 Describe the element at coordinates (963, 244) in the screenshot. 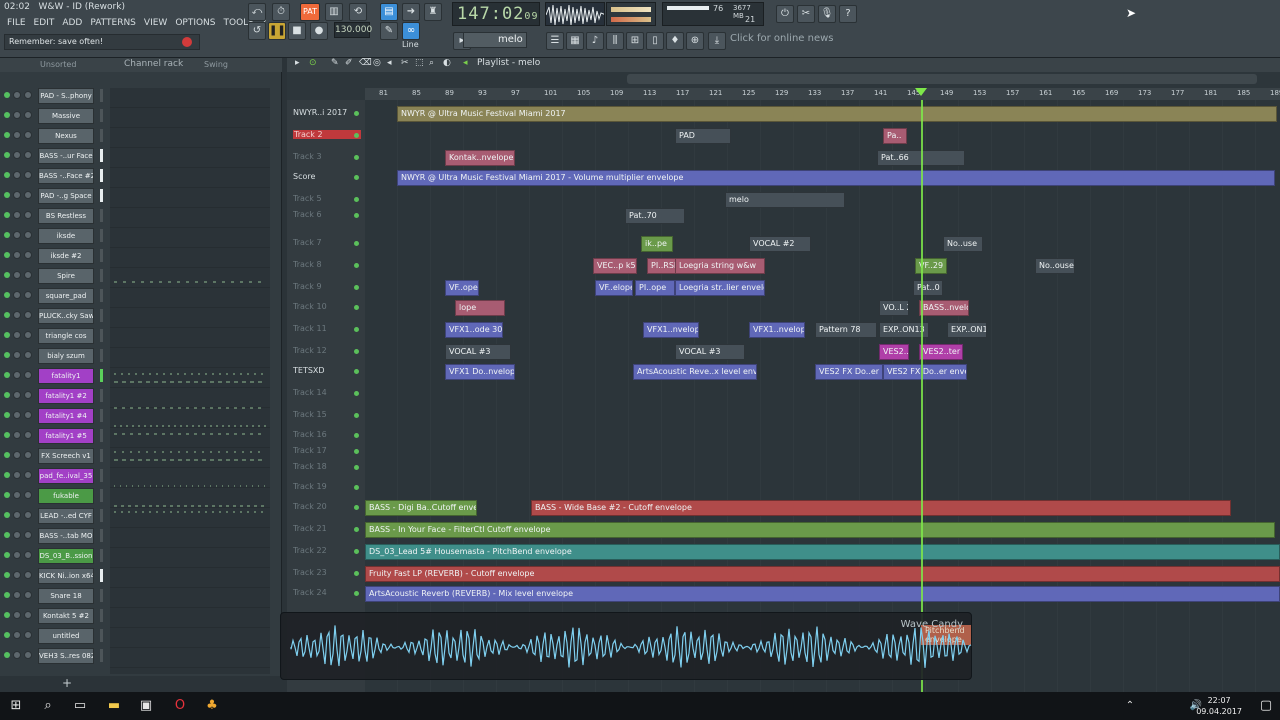

I see `playlist-clip: No..use` at that location.